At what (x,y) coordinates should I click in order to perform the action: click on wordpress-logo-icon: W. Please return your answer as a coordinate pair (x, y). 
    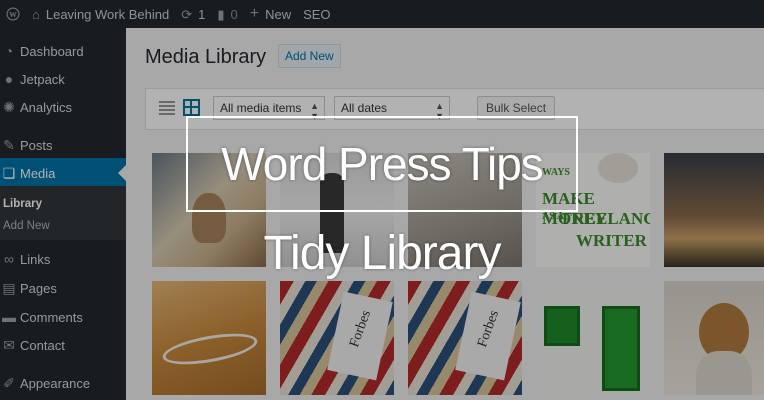
    Looking at the image, I should click on (13, 14).